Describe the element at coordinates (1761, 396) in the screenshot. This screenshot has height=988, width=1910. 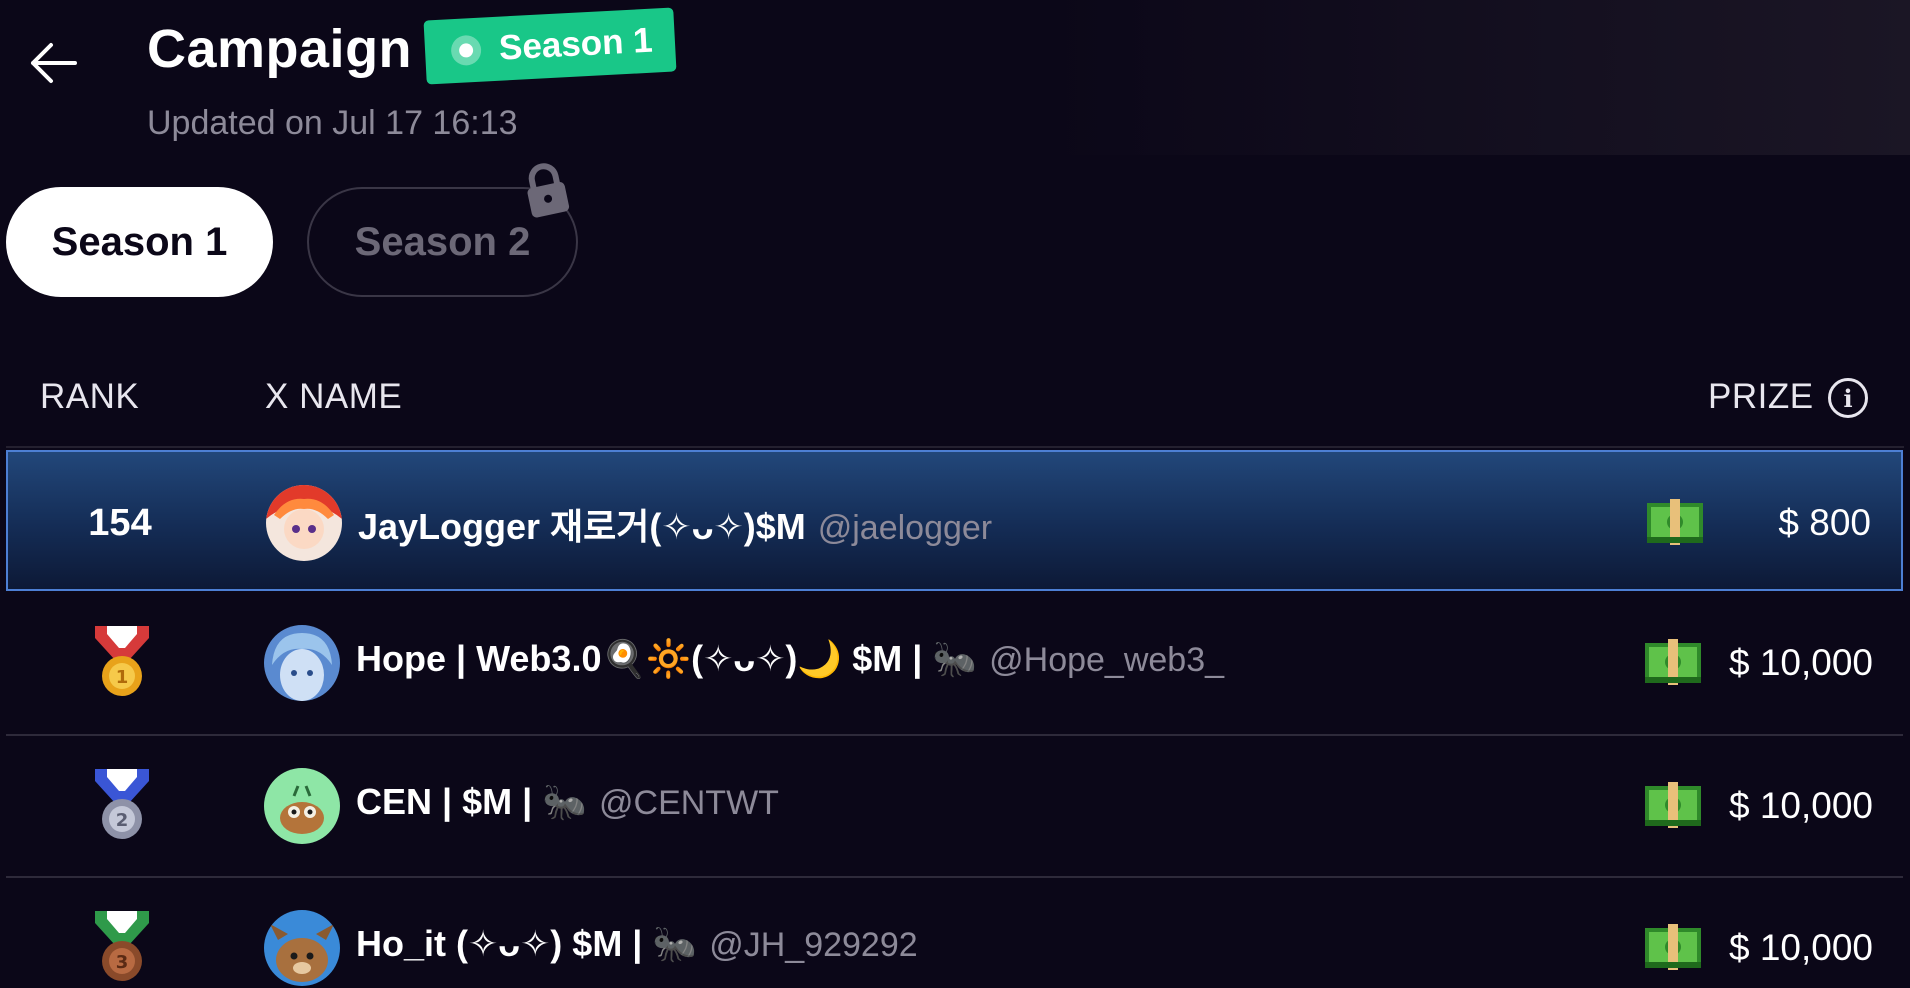
I see `column-header-prize: PRIZE` at that location.